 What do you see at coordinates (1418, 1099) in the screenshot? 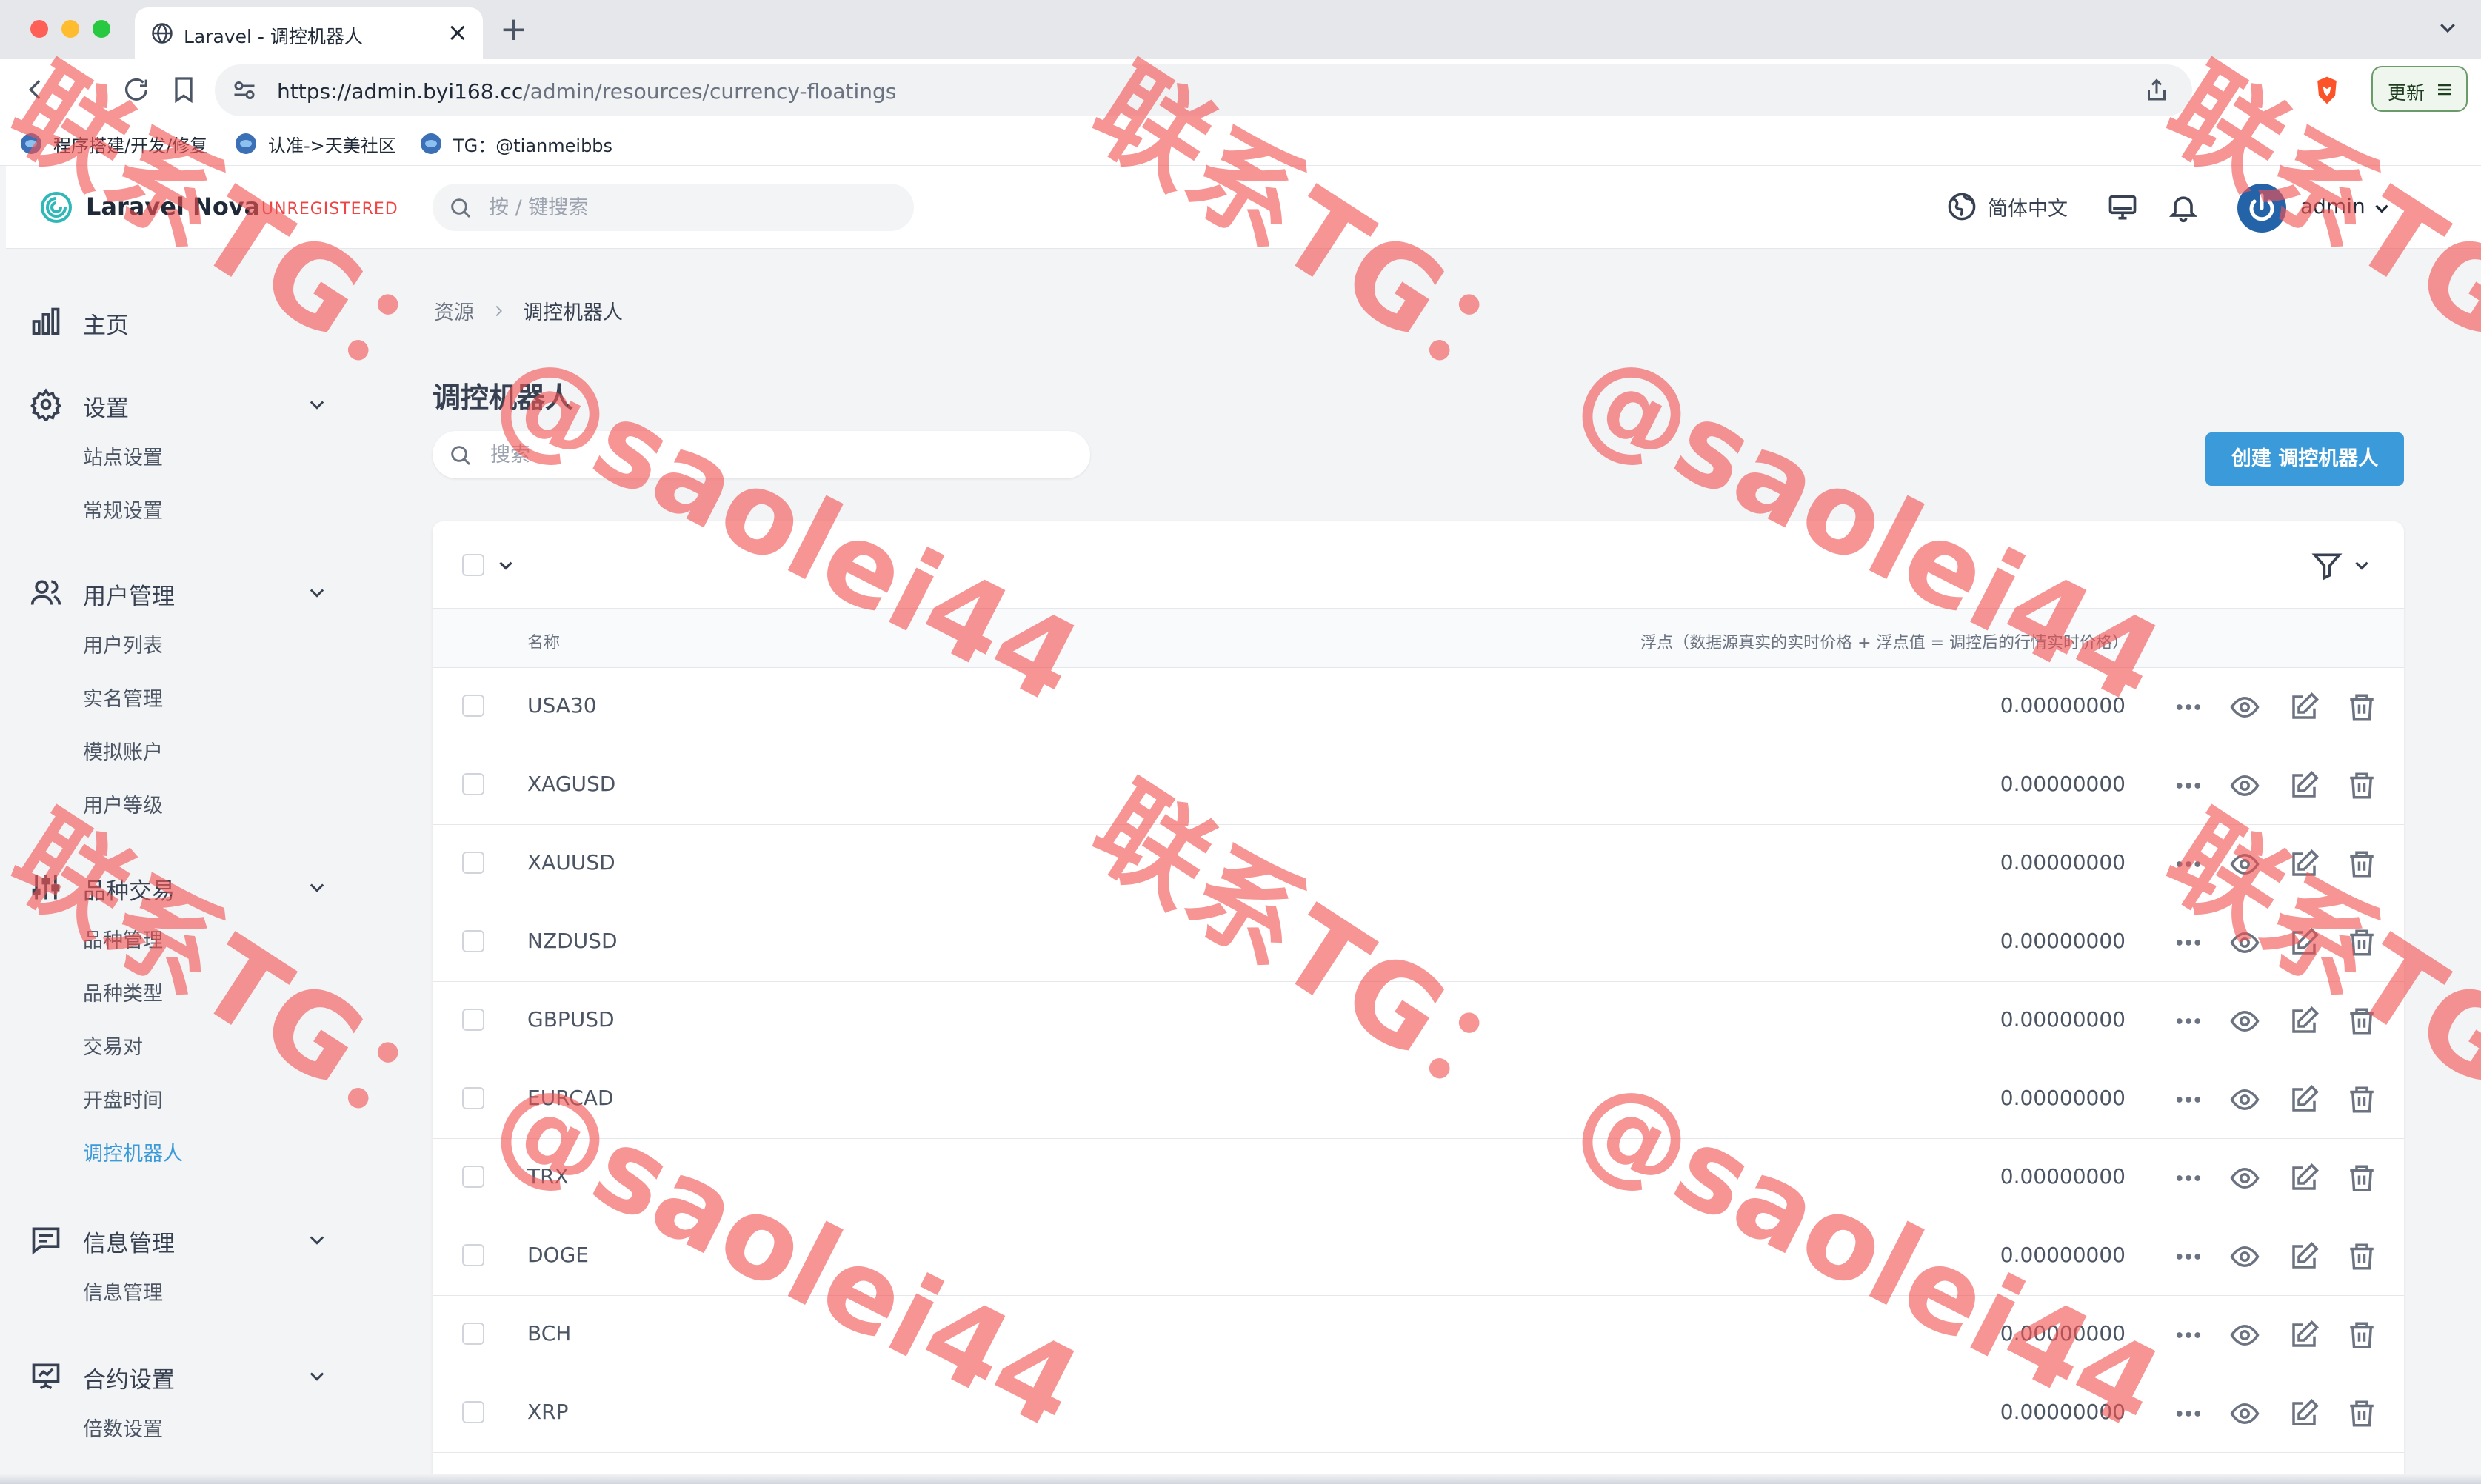
I see `table-row: EURCAD 0.00000000` at bounding box center [1418, 1099].